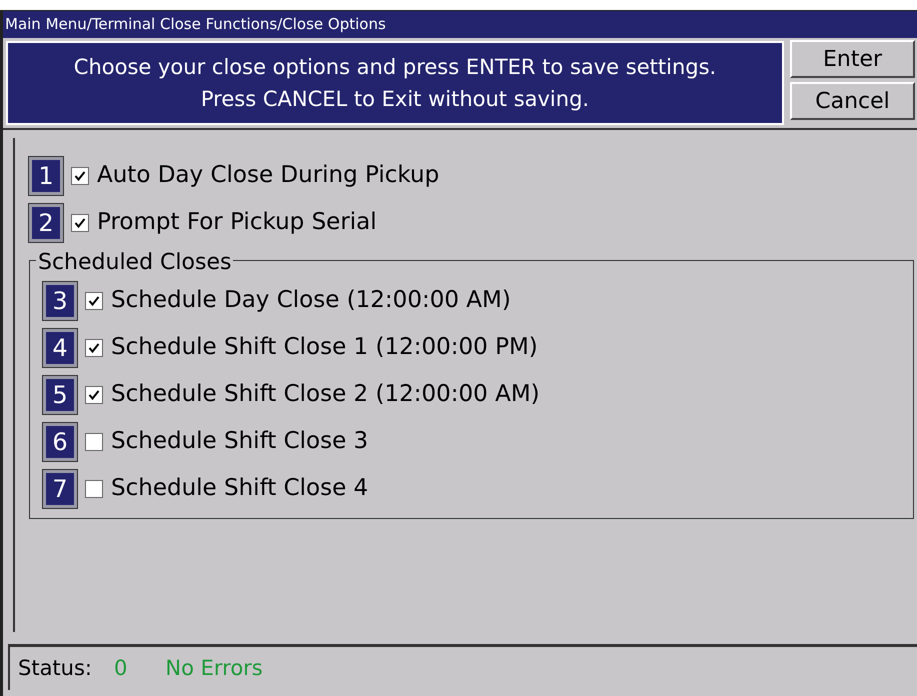 This screenshot has height=696, width=917. Describe the element at coordinates (325, 395) in the screenshot. I see `option-label: Schedule Shift Close 2 (12:00:00 AM)` at that location.